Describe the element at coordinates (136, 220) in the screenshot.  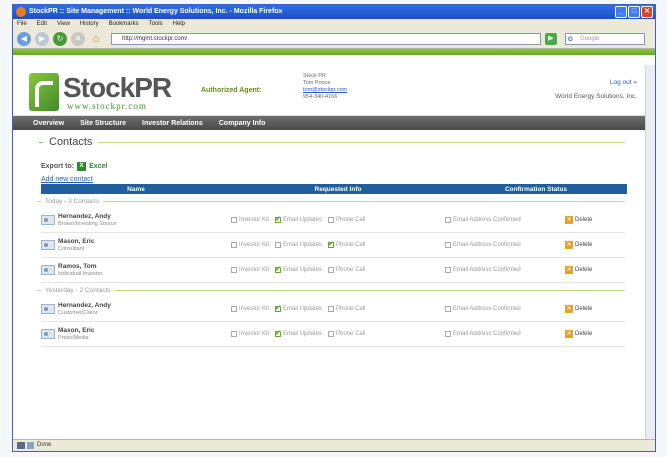
I see `contact-name-cell: Hernandez, Andy Broker/Investing Source` at that location.